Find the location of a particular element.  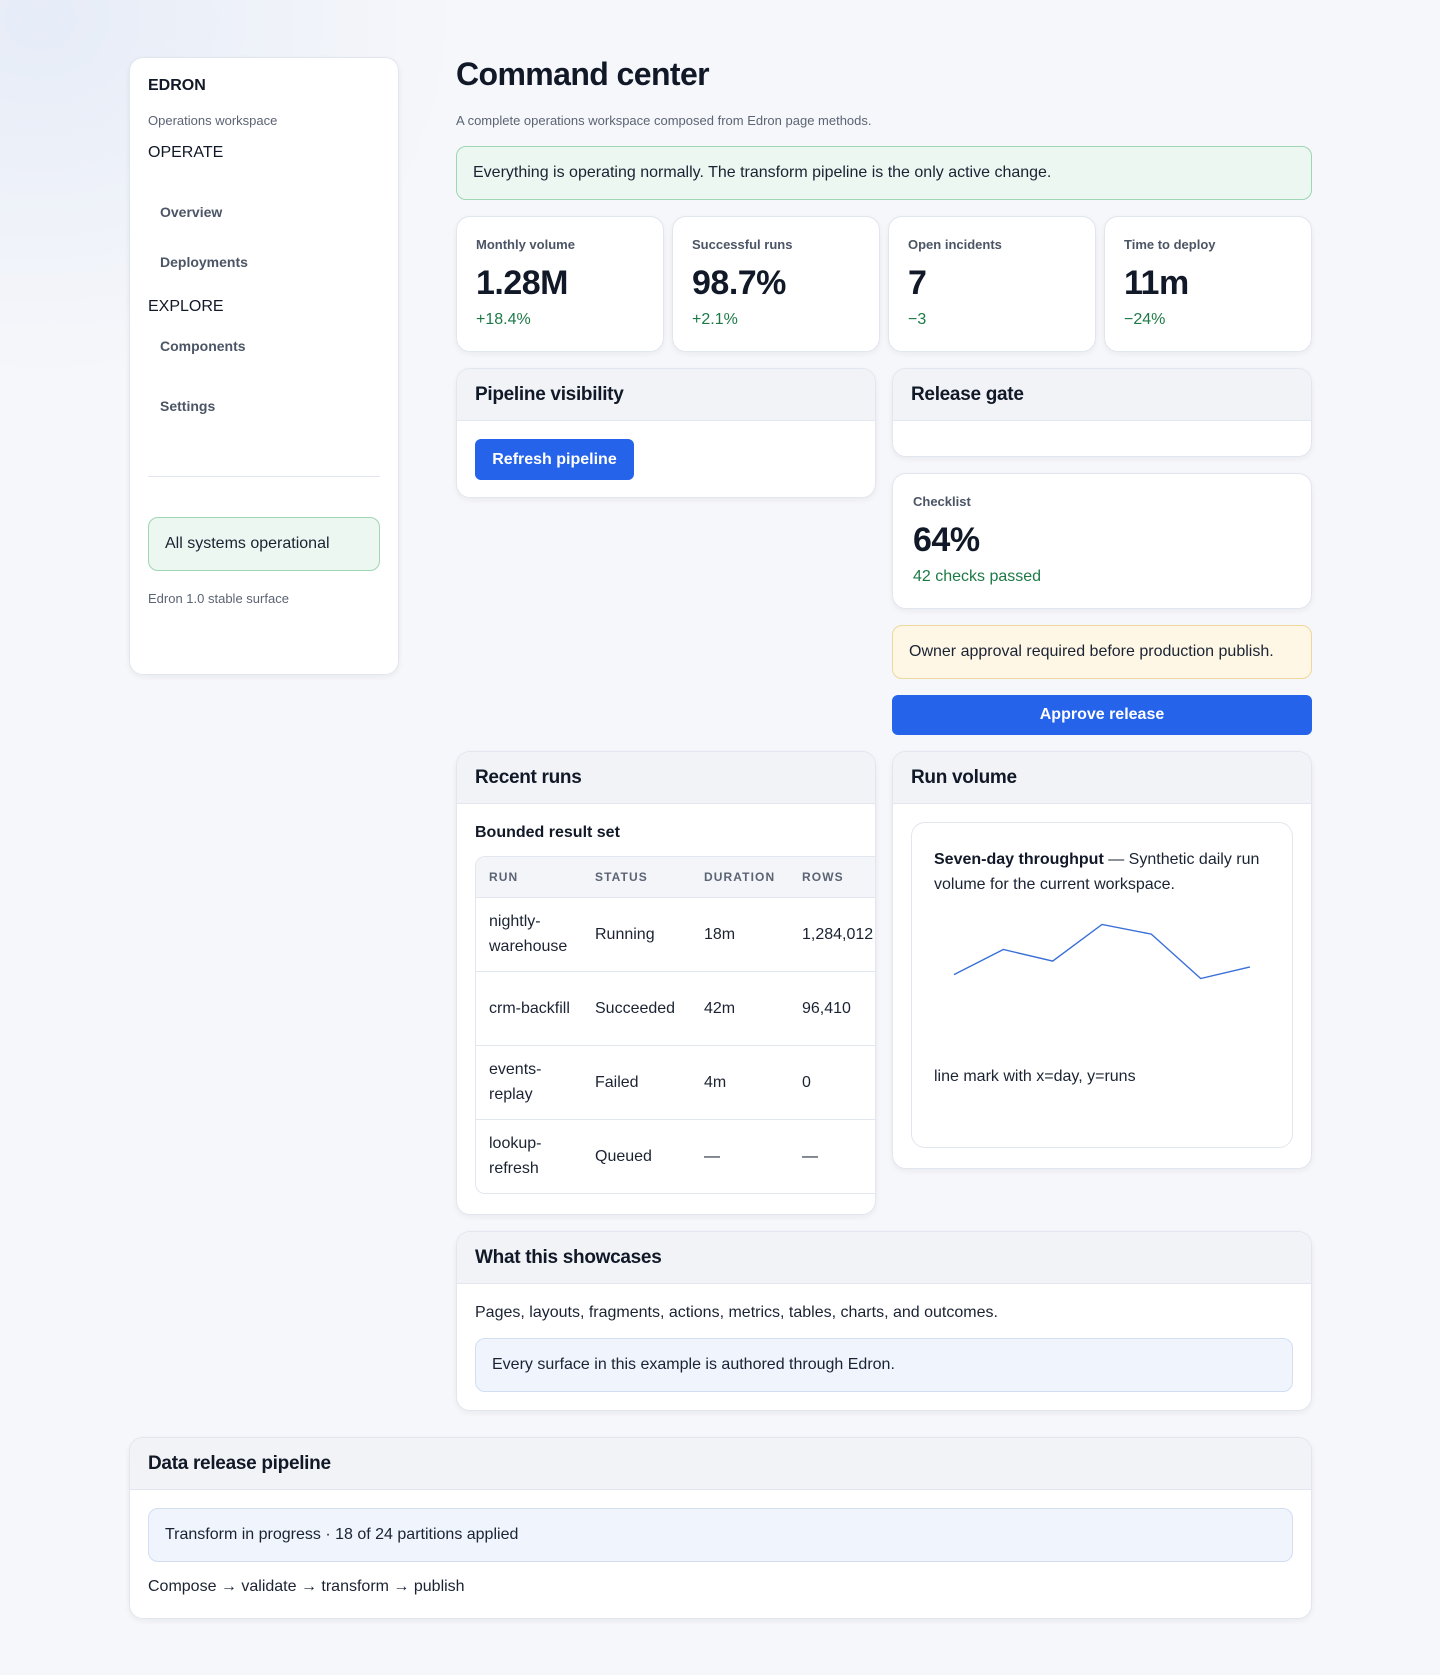

table-header-row: RUN STATUS DURATION ROWS is located at coordinates (675, 877).